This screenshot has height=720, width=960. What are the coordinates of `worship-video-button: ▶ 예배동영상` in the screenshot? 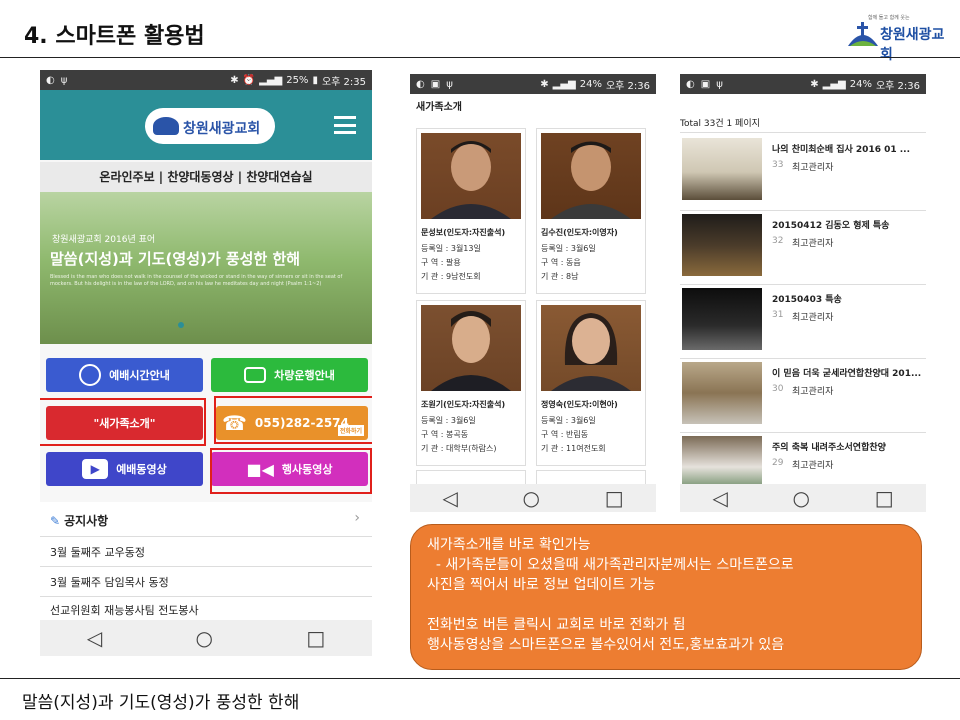 It's located at (124, 469).